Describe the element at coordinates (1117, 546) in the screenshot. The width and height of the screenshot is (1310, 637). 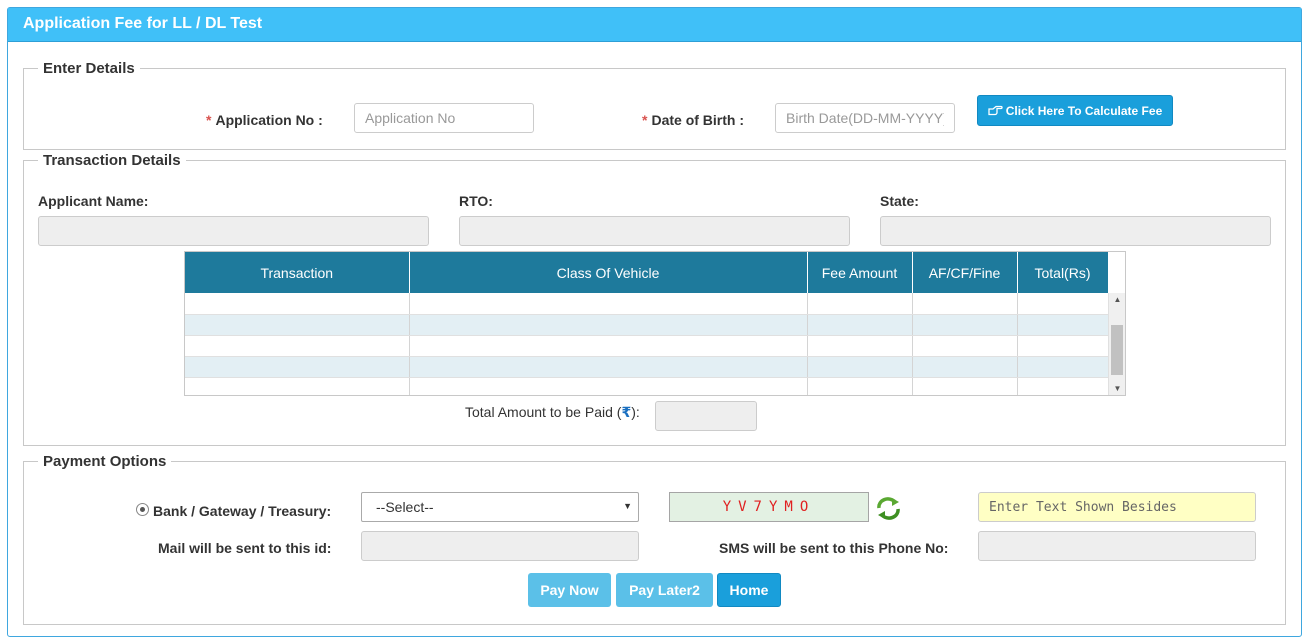
I see `sms-field` at that location.